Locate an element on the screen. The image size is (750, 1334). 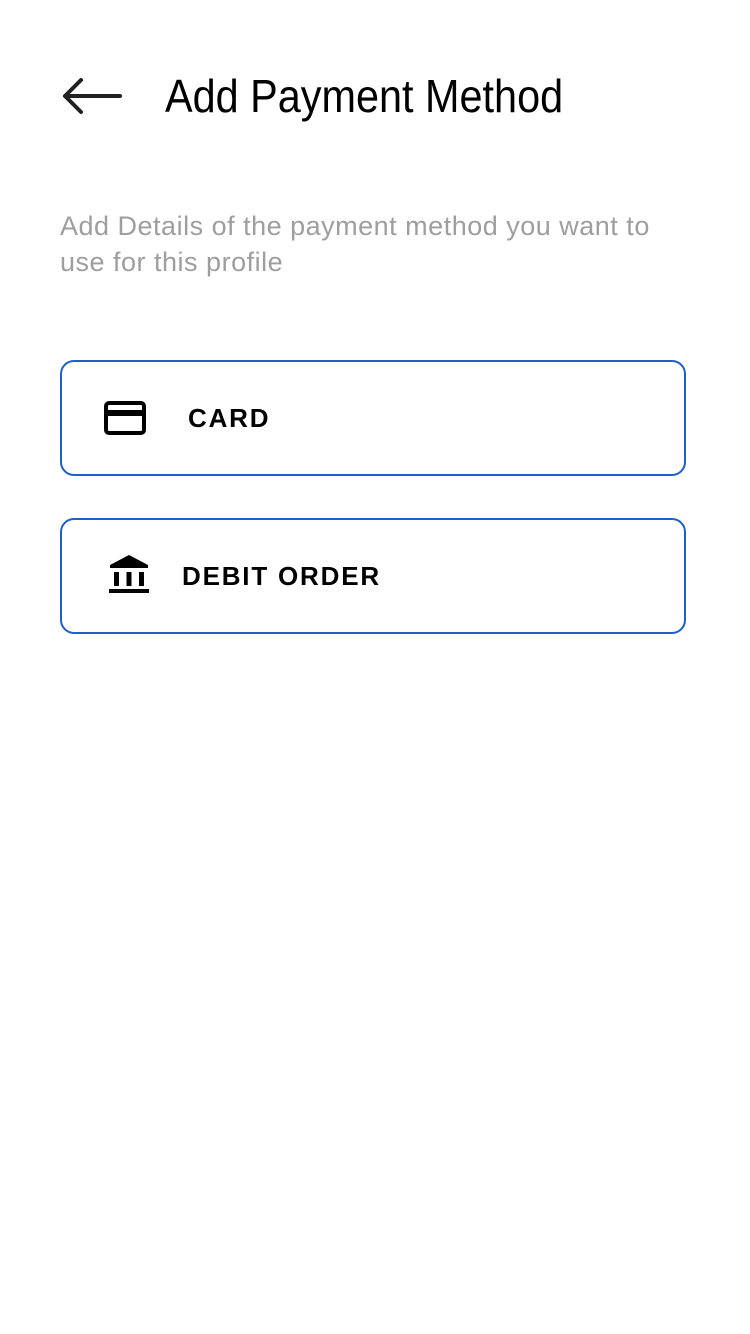
back-button is located at coordinates (92, 96).